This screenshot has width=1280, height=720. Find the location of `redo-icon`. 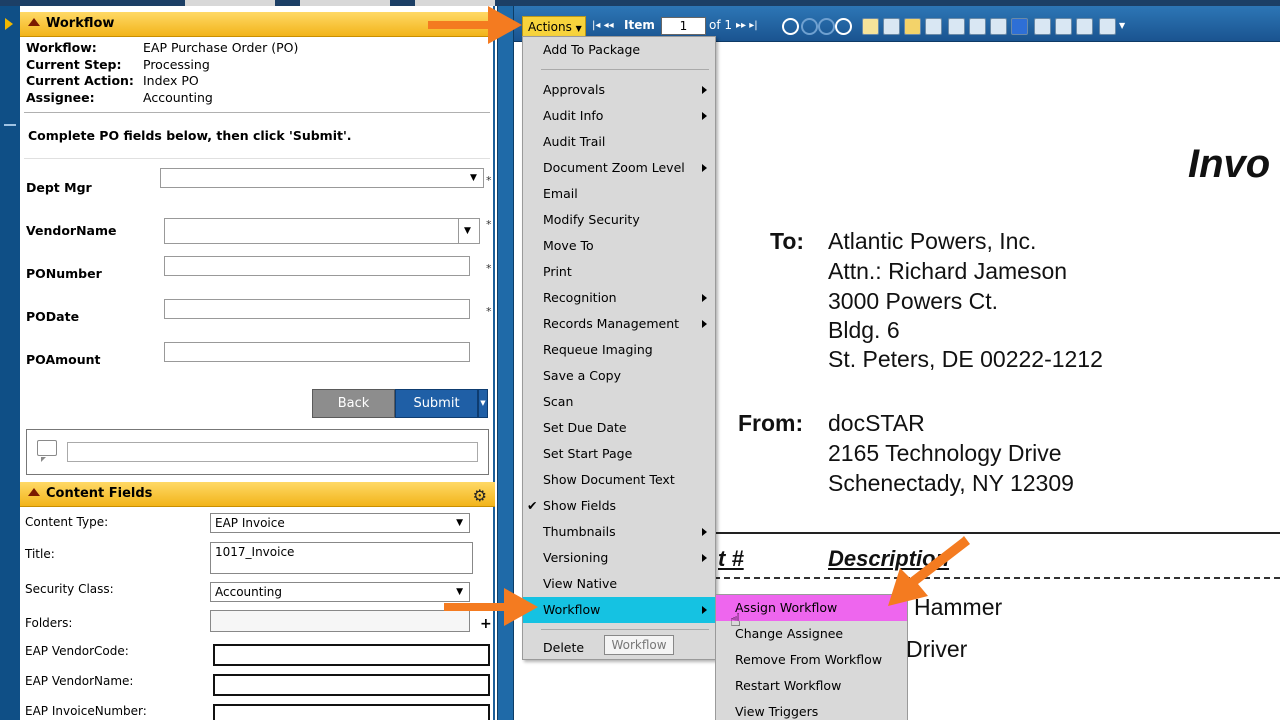

redo-icon is located at coordinates (826, 26).